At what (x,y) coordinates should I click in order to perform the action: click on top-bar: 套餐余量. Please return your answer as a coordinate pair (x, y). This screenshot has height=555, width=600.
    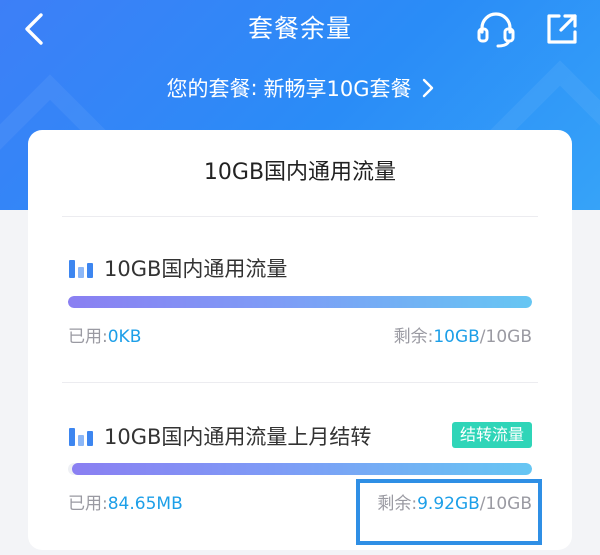
    Looking at the image, I should click on (300, 29).